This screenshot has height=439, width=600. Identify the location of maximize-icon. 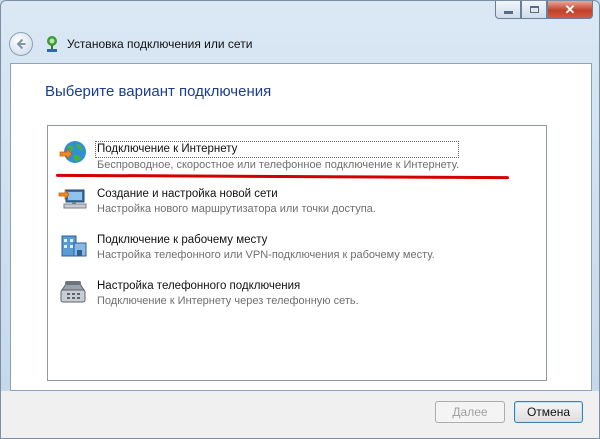
(534, 9).